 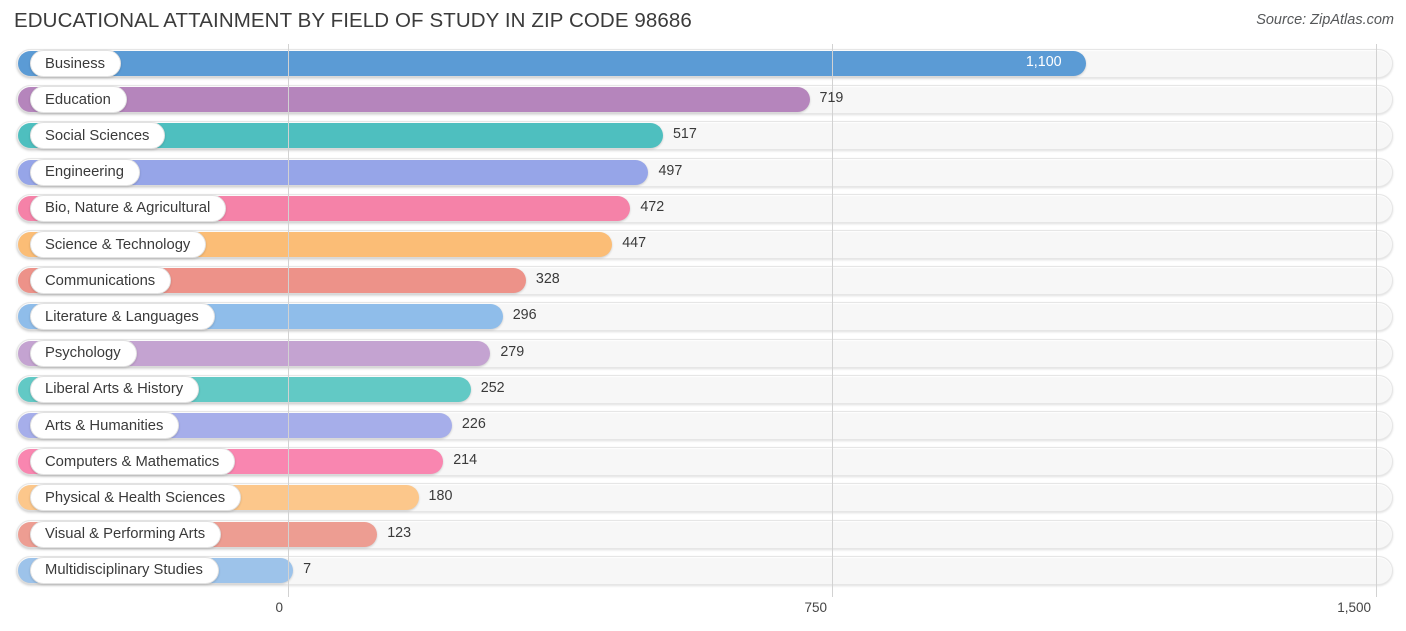 What do you see at coordinates (399, 532) in the screenshot?
I see `value-label: 123` at bounding box center [399, 532].